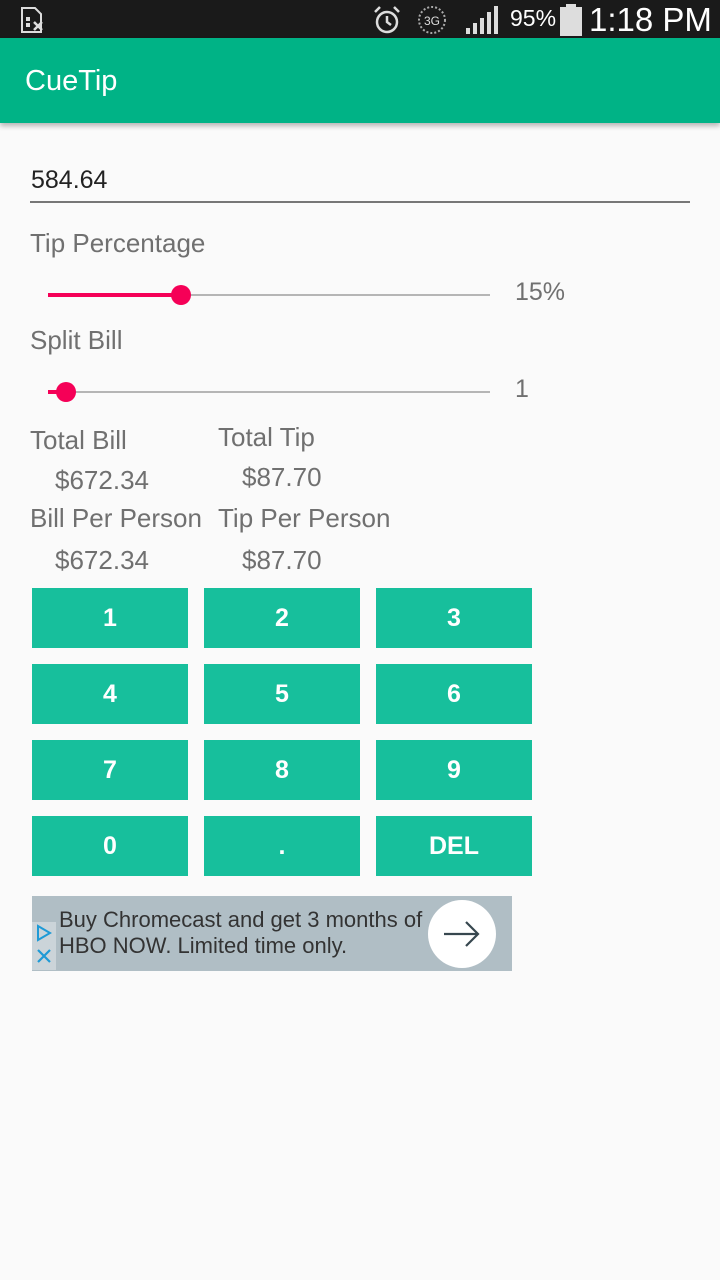 This screenshot has width=720, height=1280. Describe the element at coordinates (110, 846) in the screenshot. I see `key-0-button: 0` at that location.